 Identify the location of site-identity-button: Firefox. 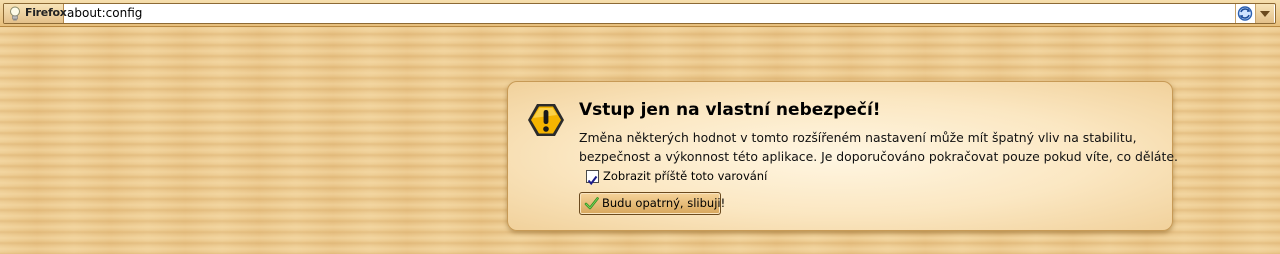
(35, 13).